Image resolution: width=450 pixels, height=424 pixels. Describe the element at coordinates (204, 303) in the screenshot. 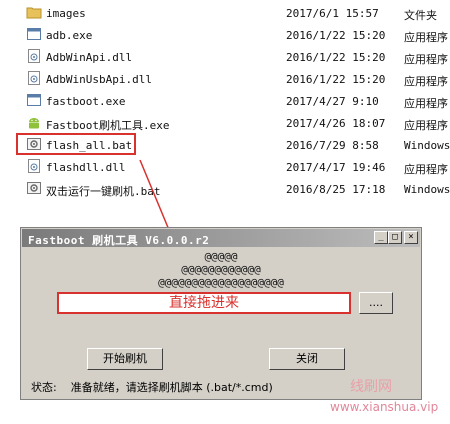

I see `script-path-input: 直接拖进来` at that location.